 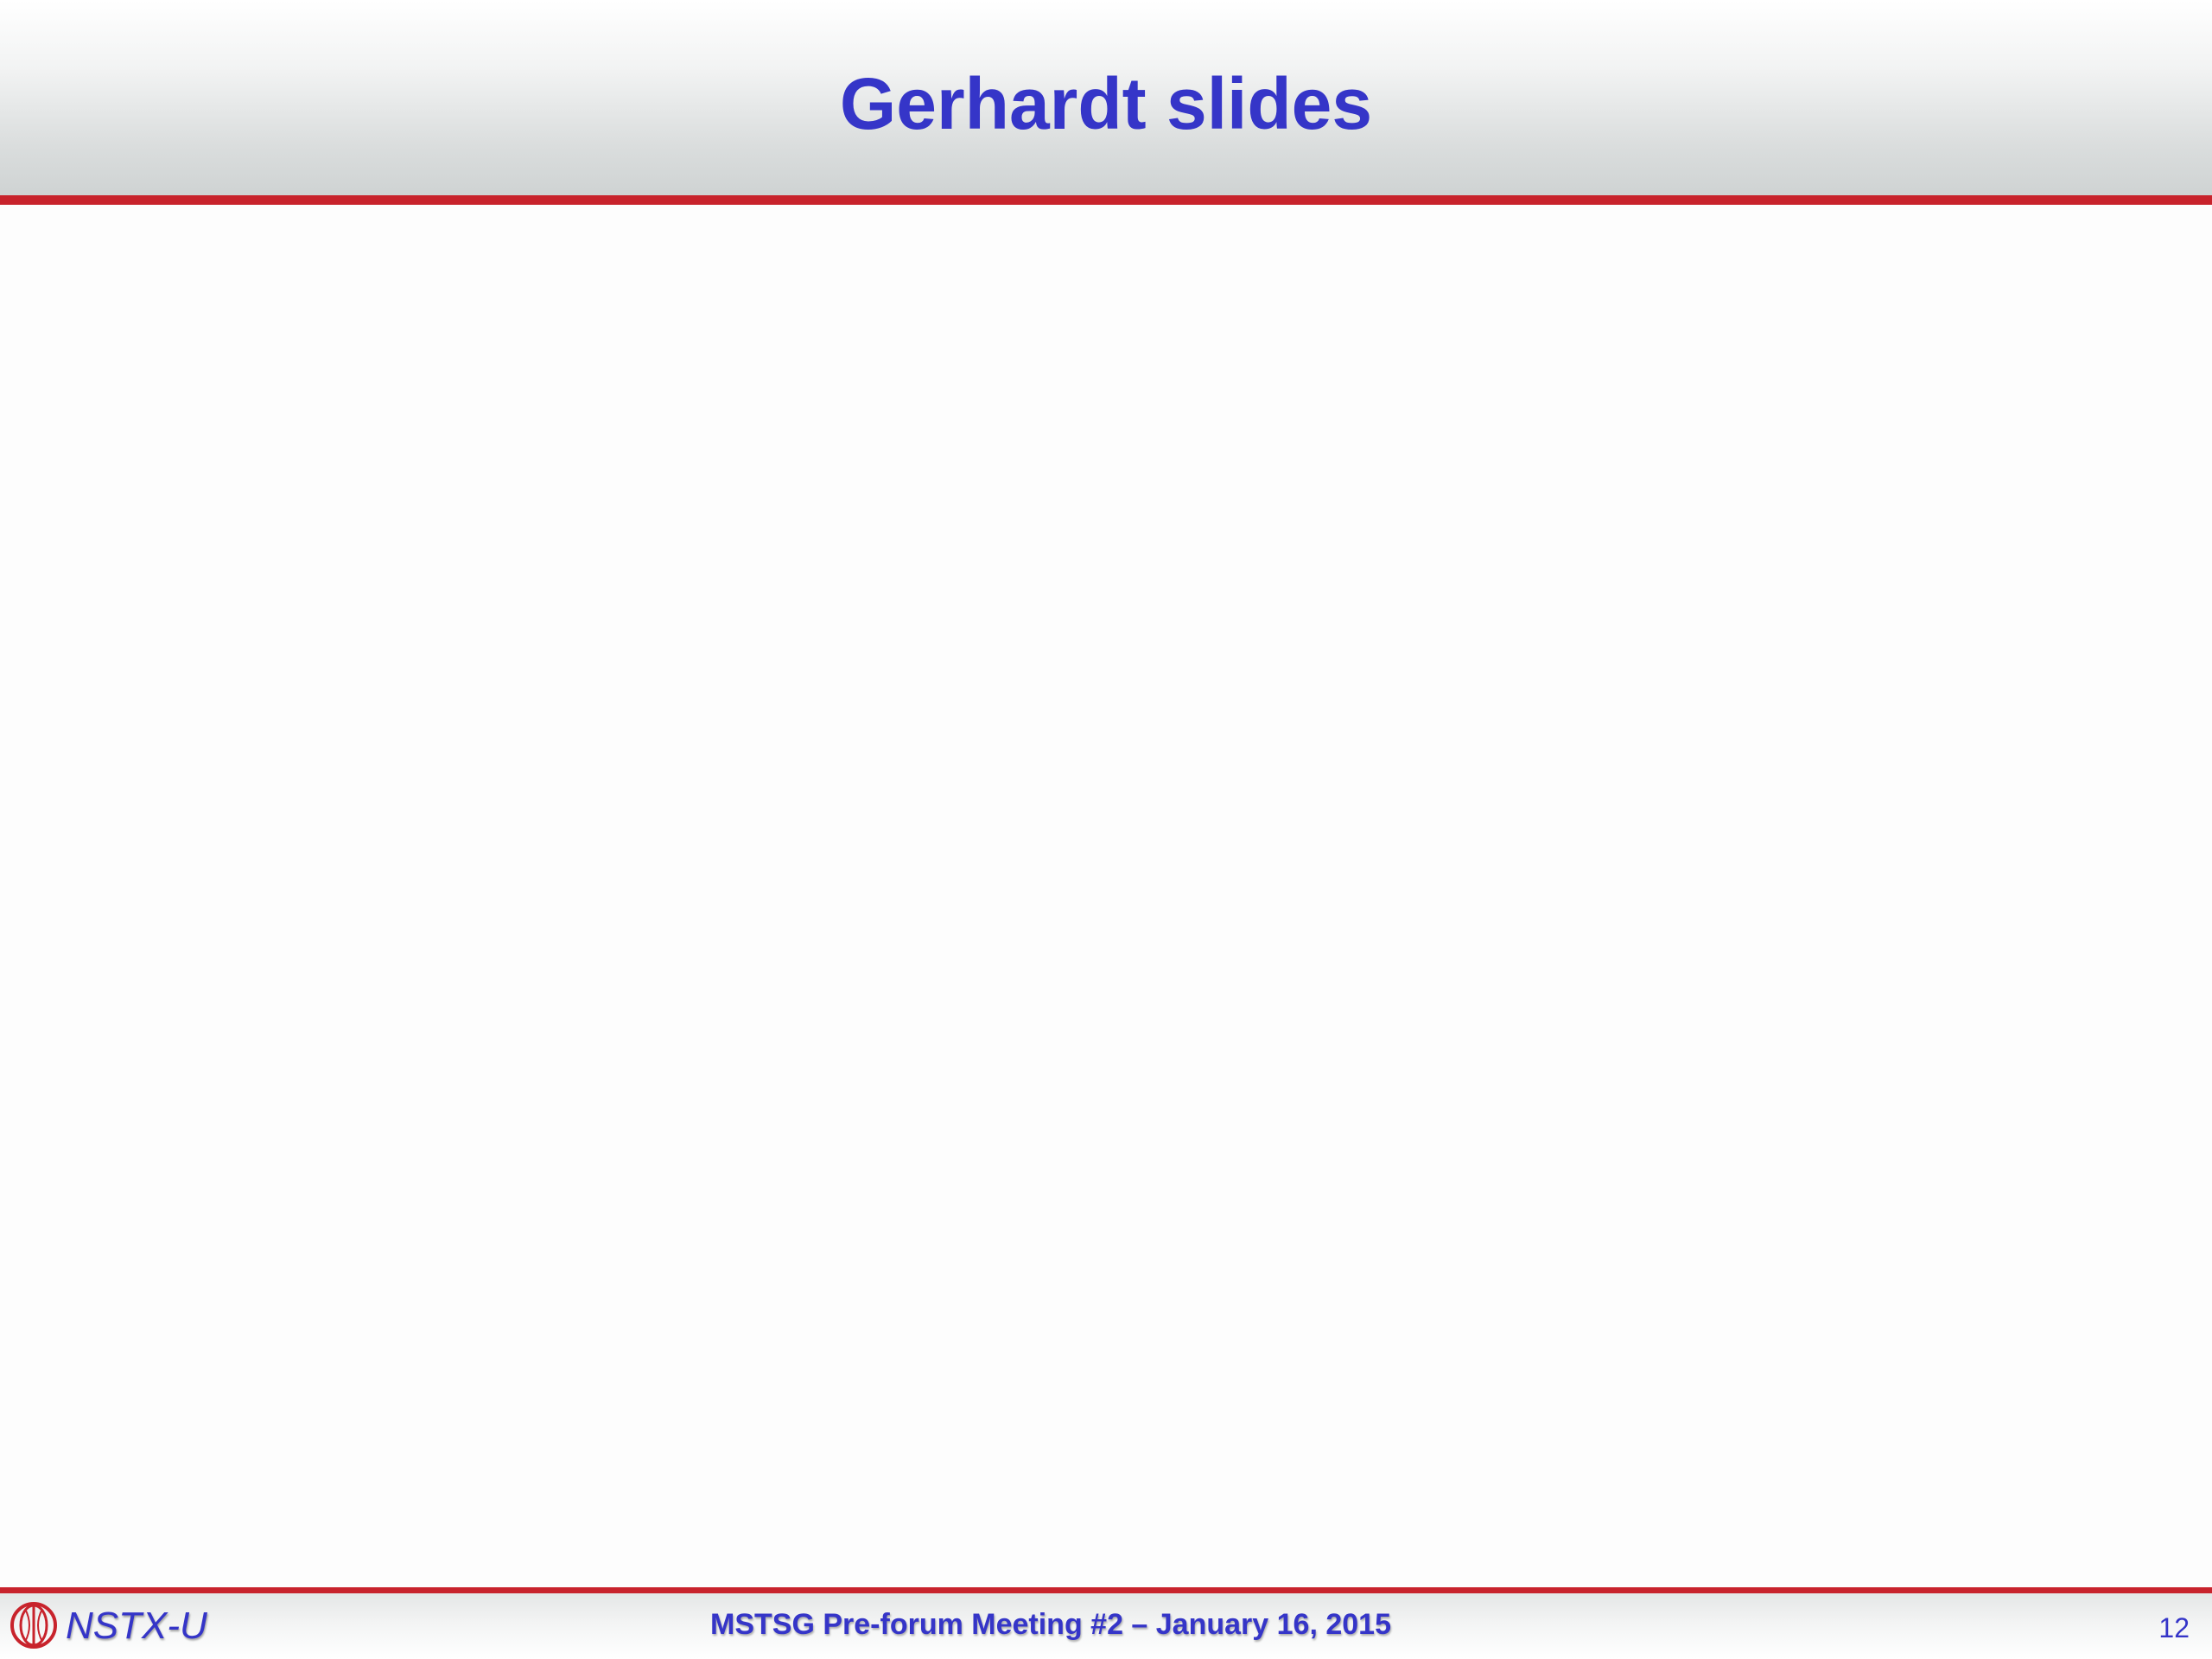 What do you see at coordinates (1106, 200) in the screenshot?
I see `header-divider` at bounding box center [1106, 200].